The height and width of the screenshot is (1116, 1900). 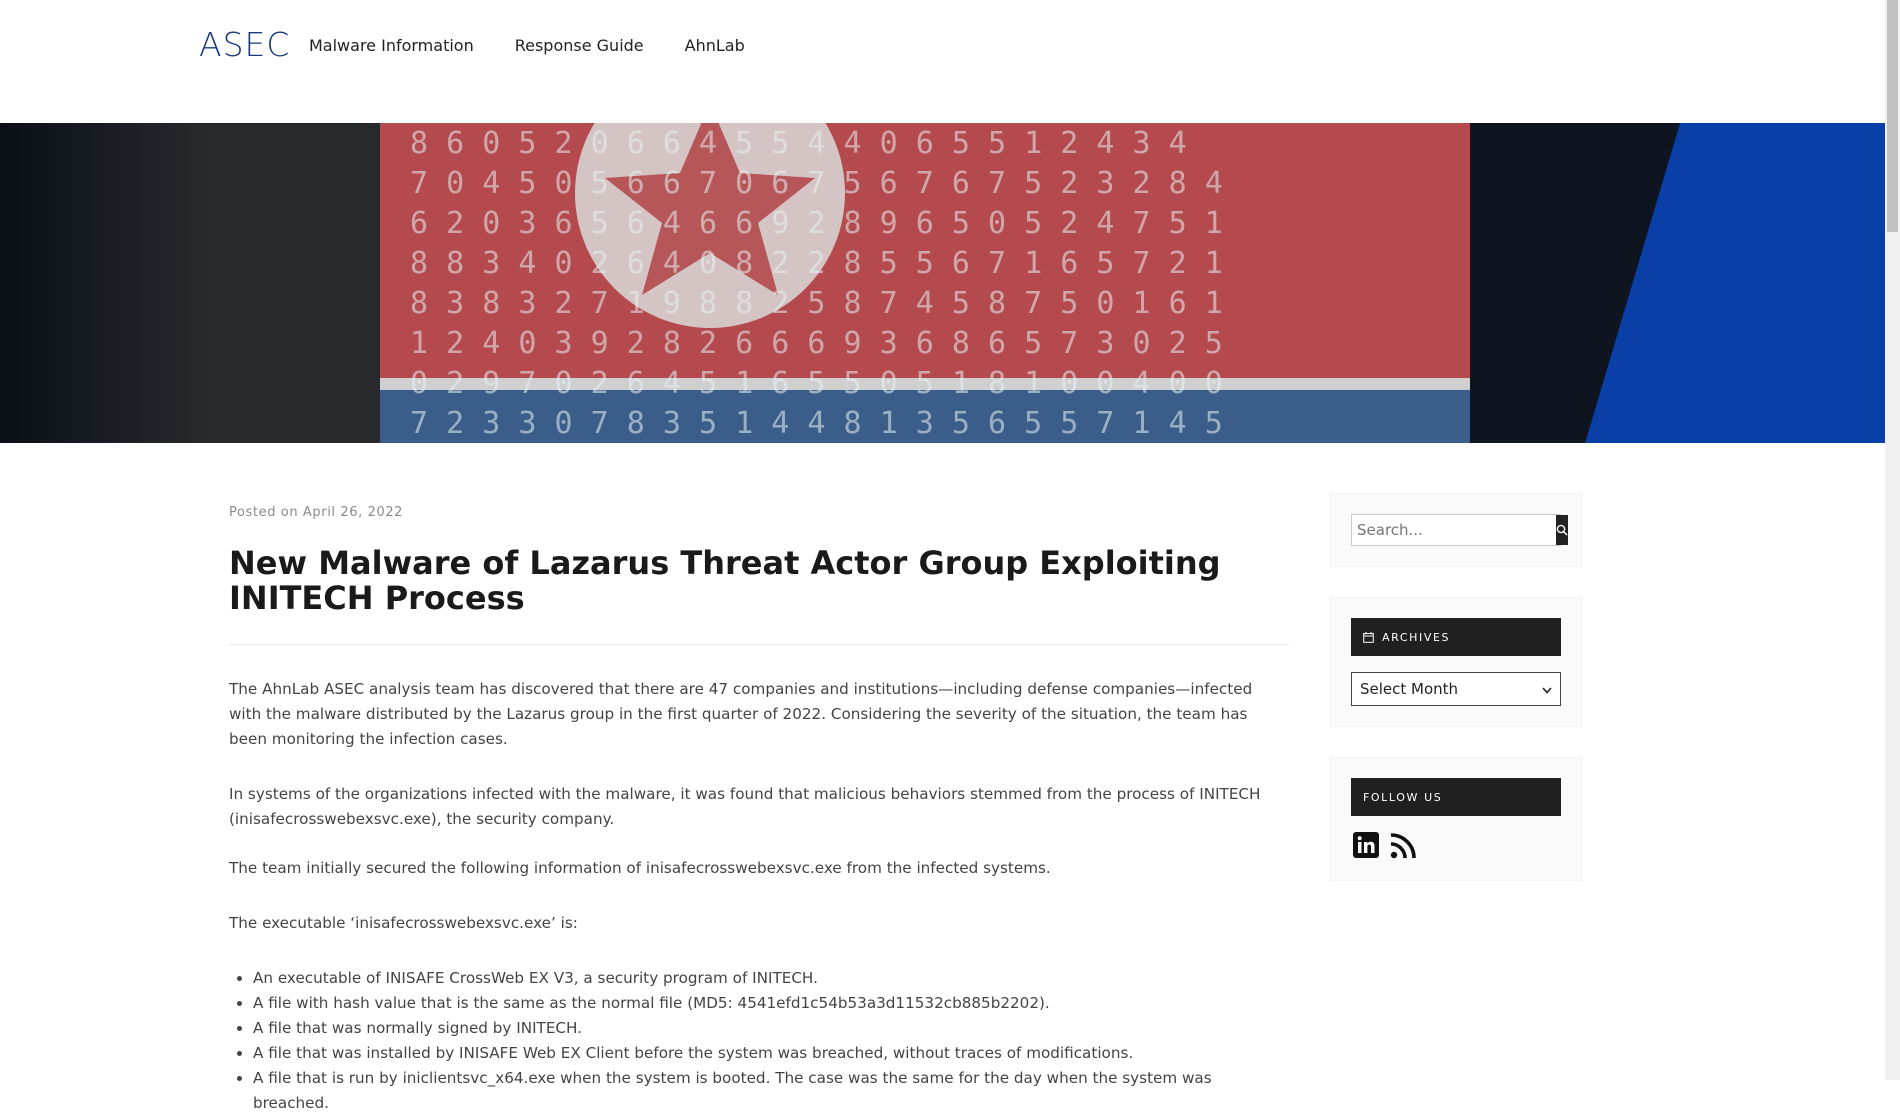 I want to click on archives-month-select: Select Month, so click(x=1456, y=689).